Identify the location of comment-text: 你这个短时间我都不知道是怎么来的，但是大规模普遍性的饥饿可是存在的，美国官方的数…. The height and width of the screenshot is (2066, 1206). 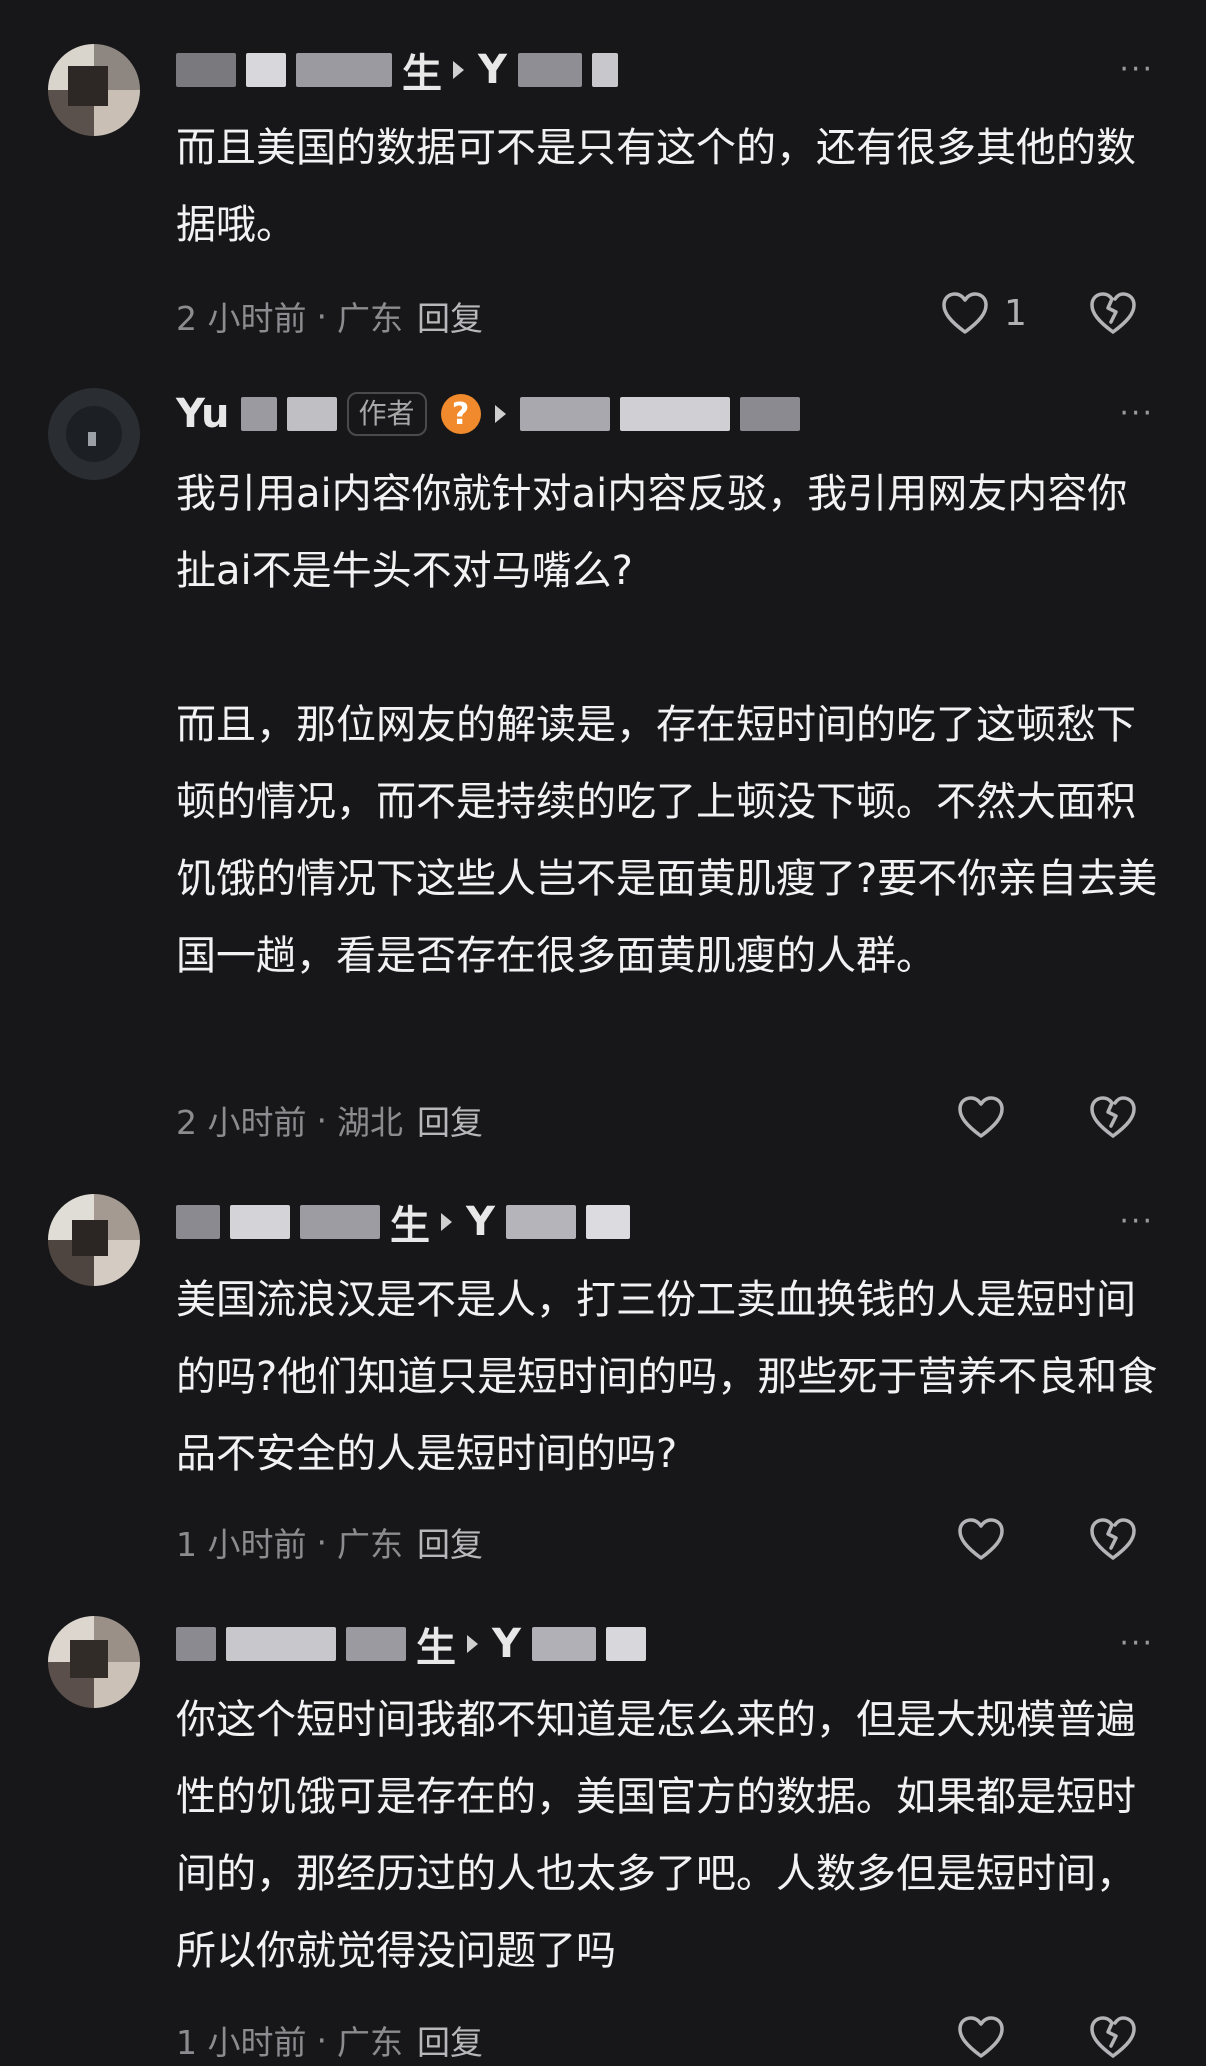
(656, 1835).